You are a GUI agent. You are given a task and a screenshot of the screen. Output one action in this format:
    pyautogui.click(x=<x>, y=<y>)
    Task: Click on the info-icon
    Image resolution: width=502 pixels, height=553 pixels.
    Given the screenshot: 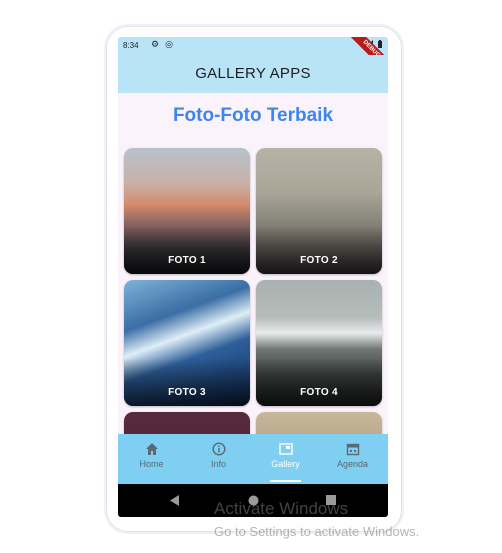 What is the action you would take?
    pyautogui.click(x=218, y=449)
    